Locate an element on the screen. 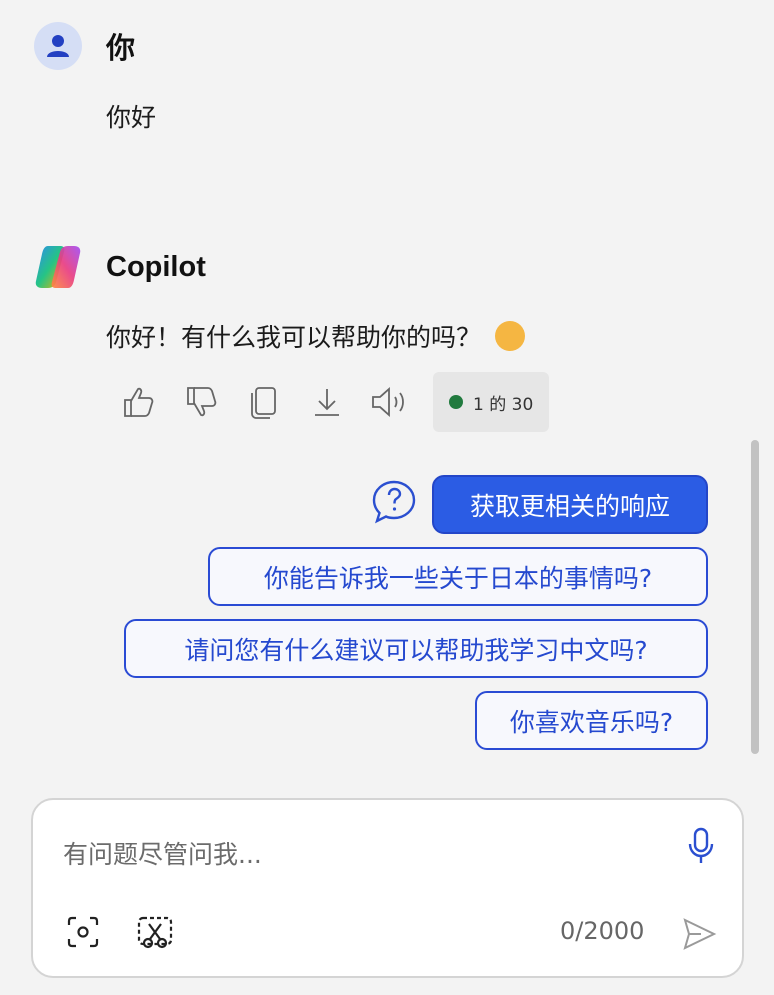 This screenshot has width=774, height=995. send-button is located at coordinates (699, 934).